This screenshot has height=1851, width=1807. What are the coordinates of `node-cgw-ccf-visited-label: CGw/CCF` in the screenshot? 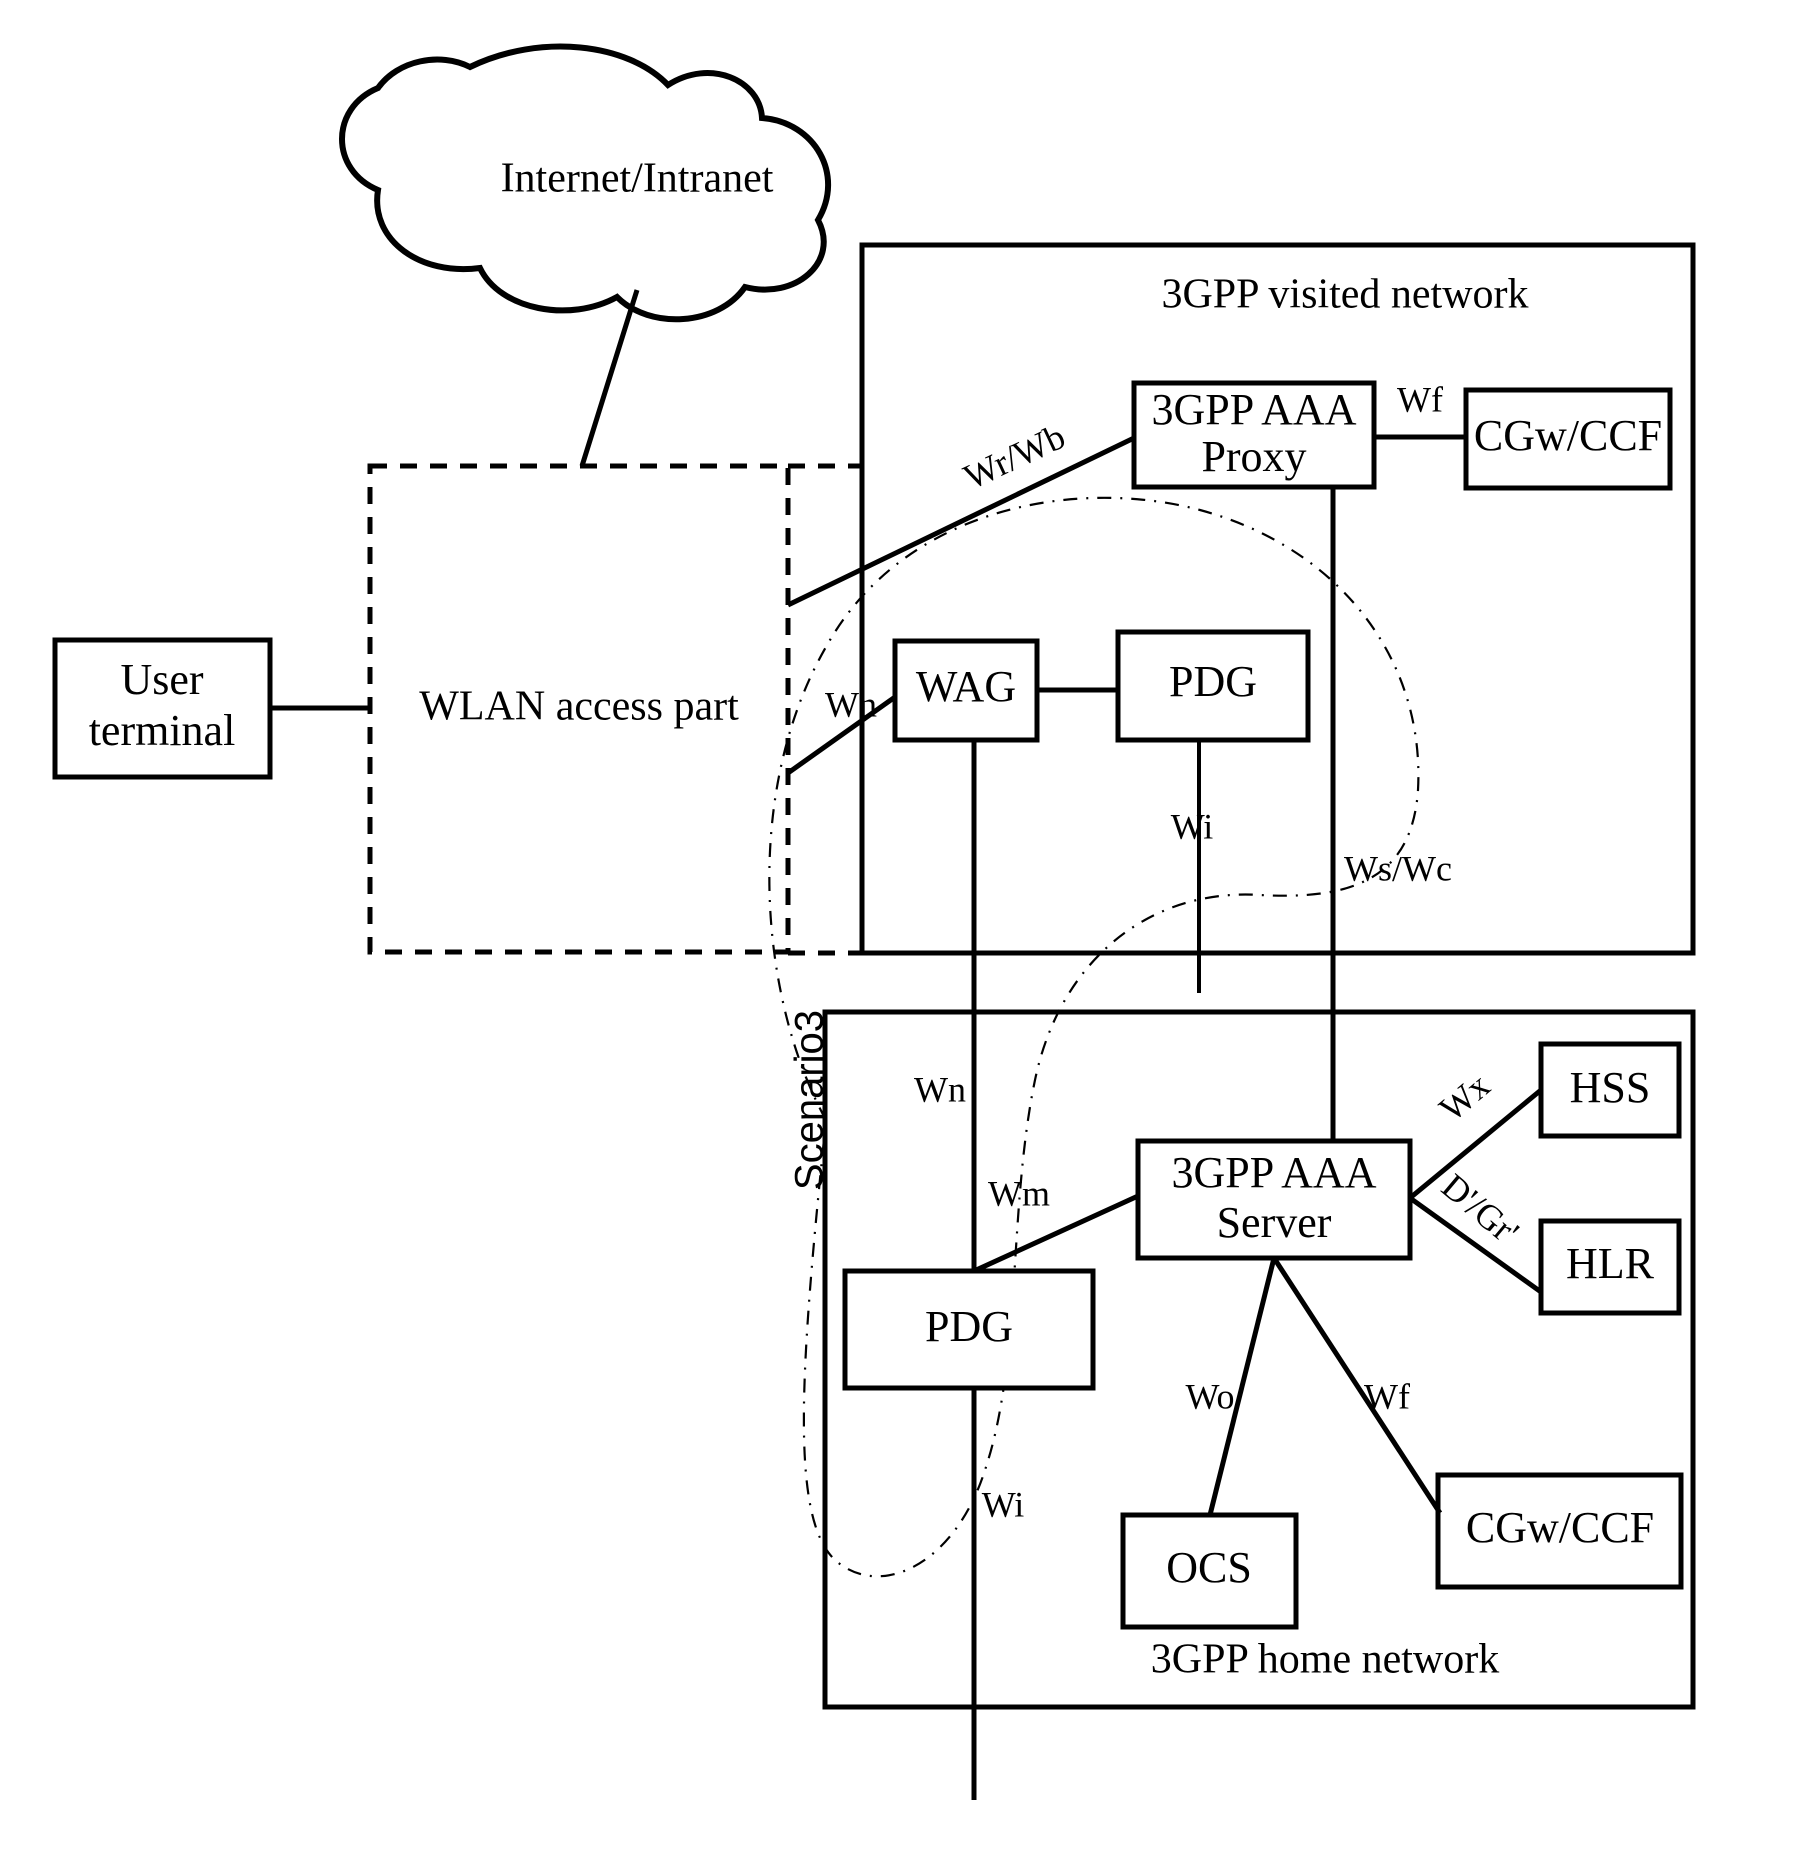 It's located at (1568, 435).